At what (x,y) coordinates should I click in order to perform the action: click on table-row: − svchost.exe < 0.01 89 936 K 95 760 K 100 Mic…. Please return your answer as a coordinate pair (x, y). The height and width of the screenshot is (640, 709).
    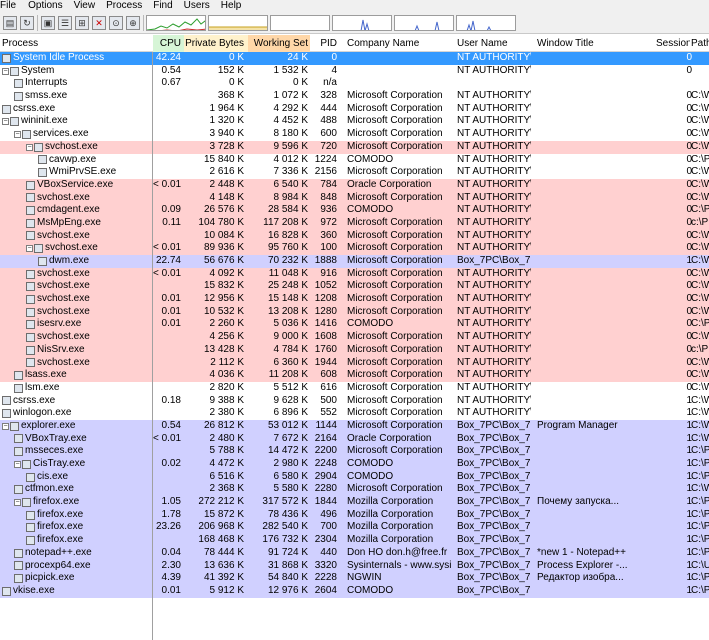
    Looking at the image, I should click on (354, 248).